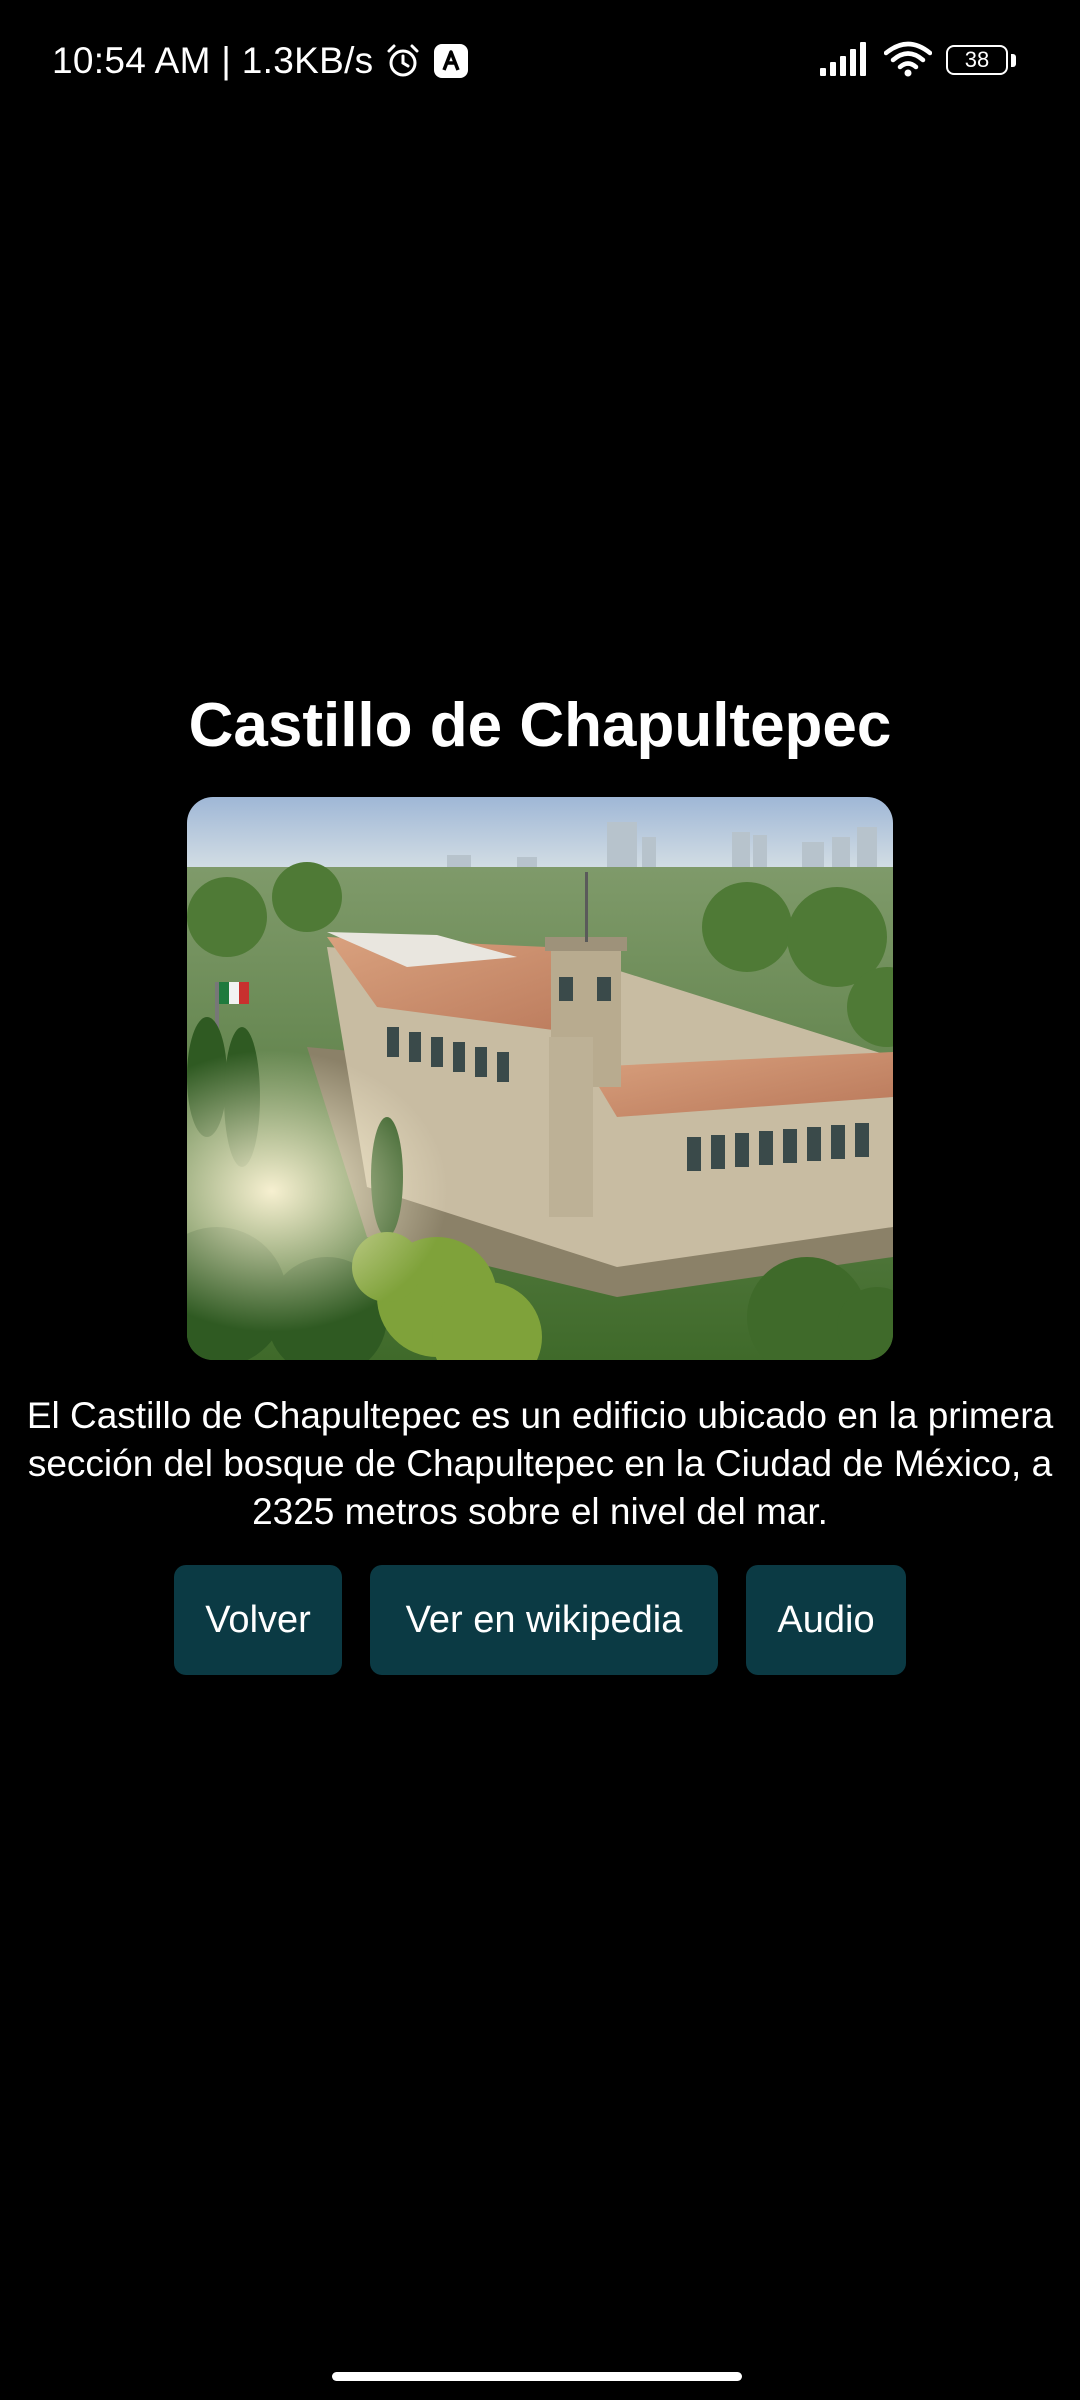  What do you see at coordinates (213, 60) in the screenshot?
I see `status-time: 10:54 AM | 1.3KB/s` at bounding box center [213, 60].